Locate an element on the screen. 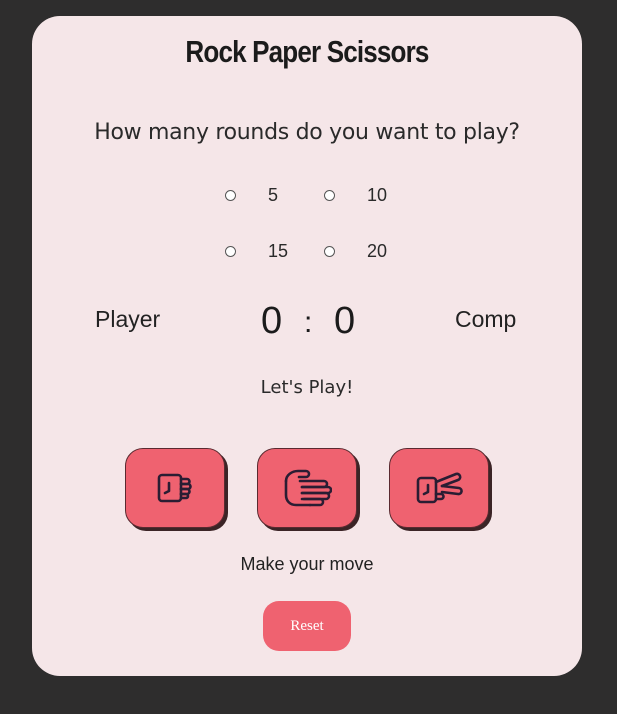 The height and width of the screenshot is (714, 617). rock-button is located at coordinates (175, 488).